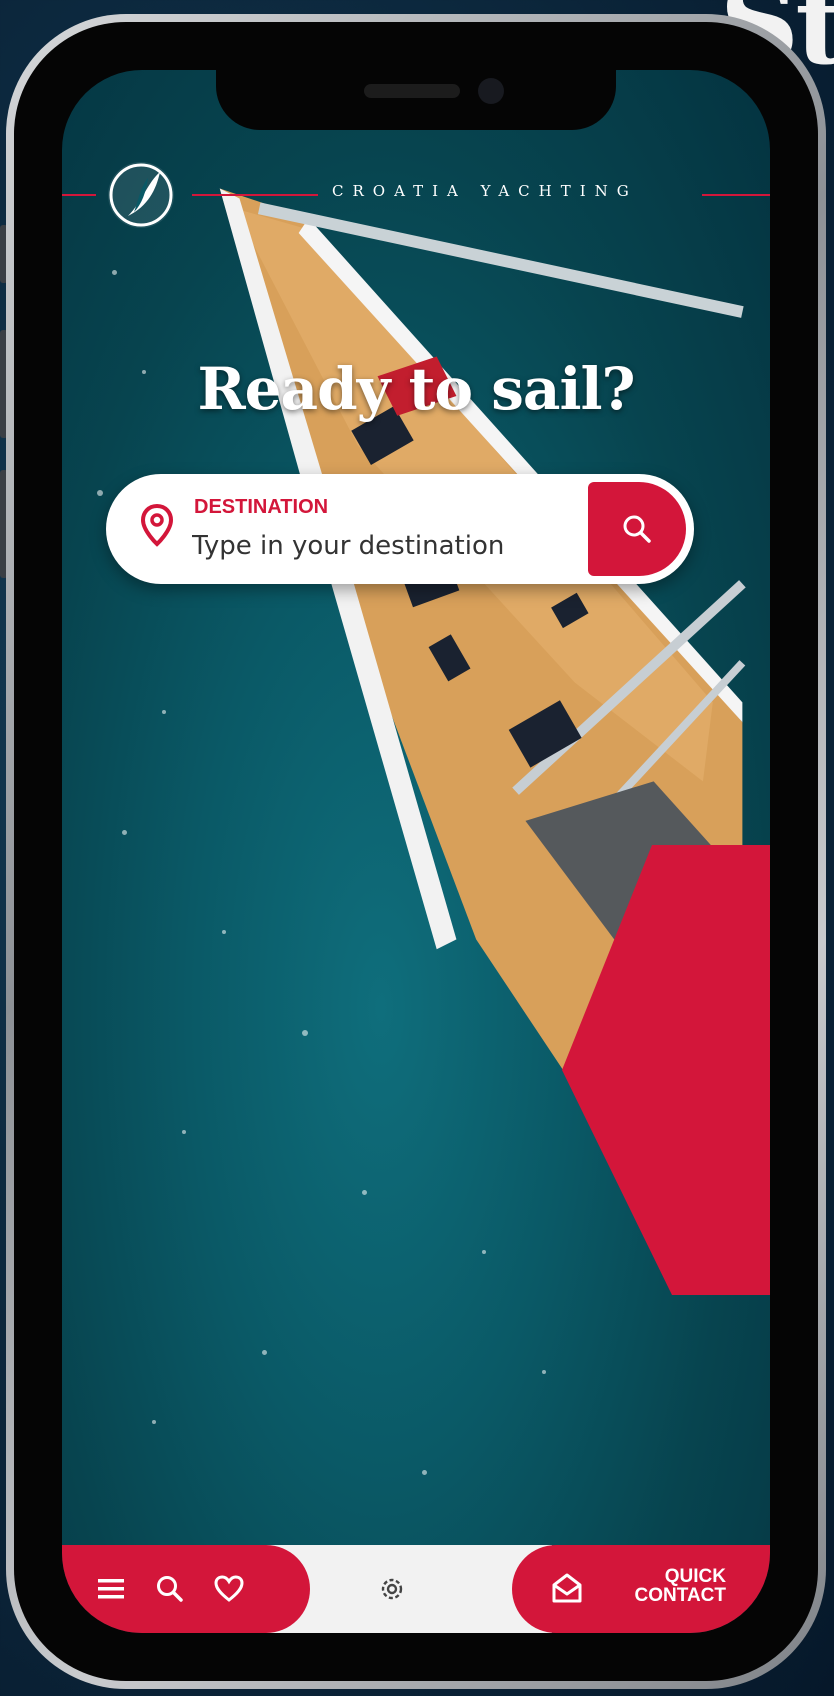  I want to click on heart-icon, so click(229, 1589).